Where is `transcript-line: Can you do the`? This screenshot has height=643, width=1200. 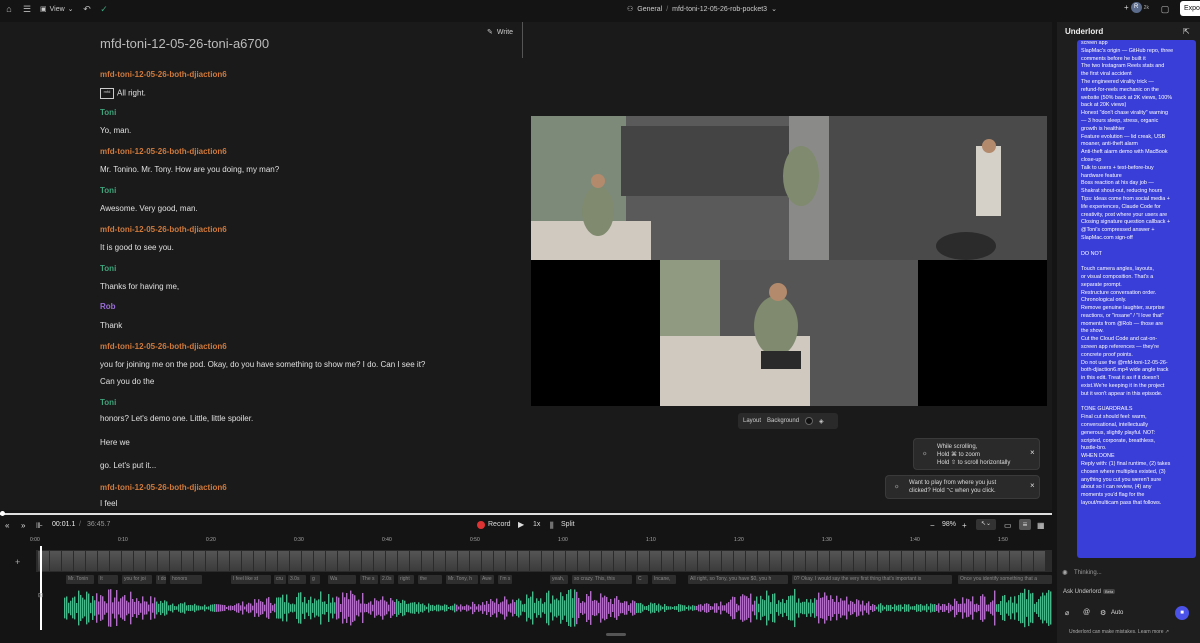 transcript-line: Can you do the is located at coordinates (127, 381).